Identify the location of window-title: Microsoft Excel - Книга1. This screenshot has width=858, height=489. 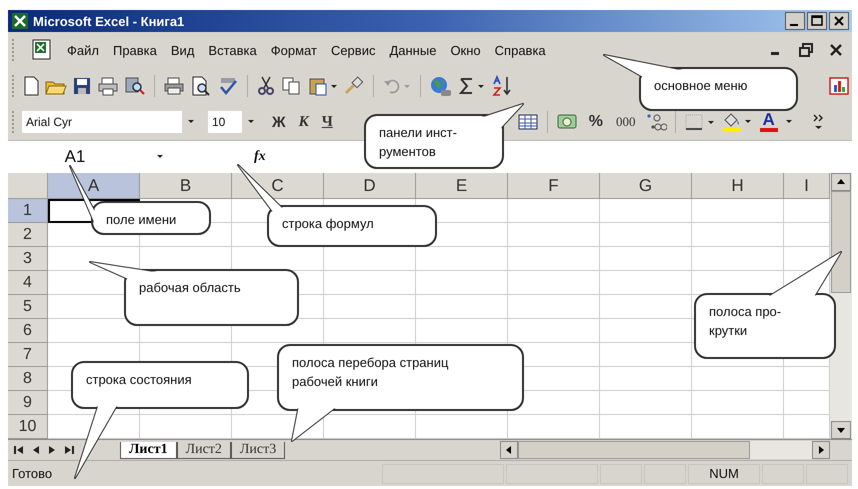
(109, 21).